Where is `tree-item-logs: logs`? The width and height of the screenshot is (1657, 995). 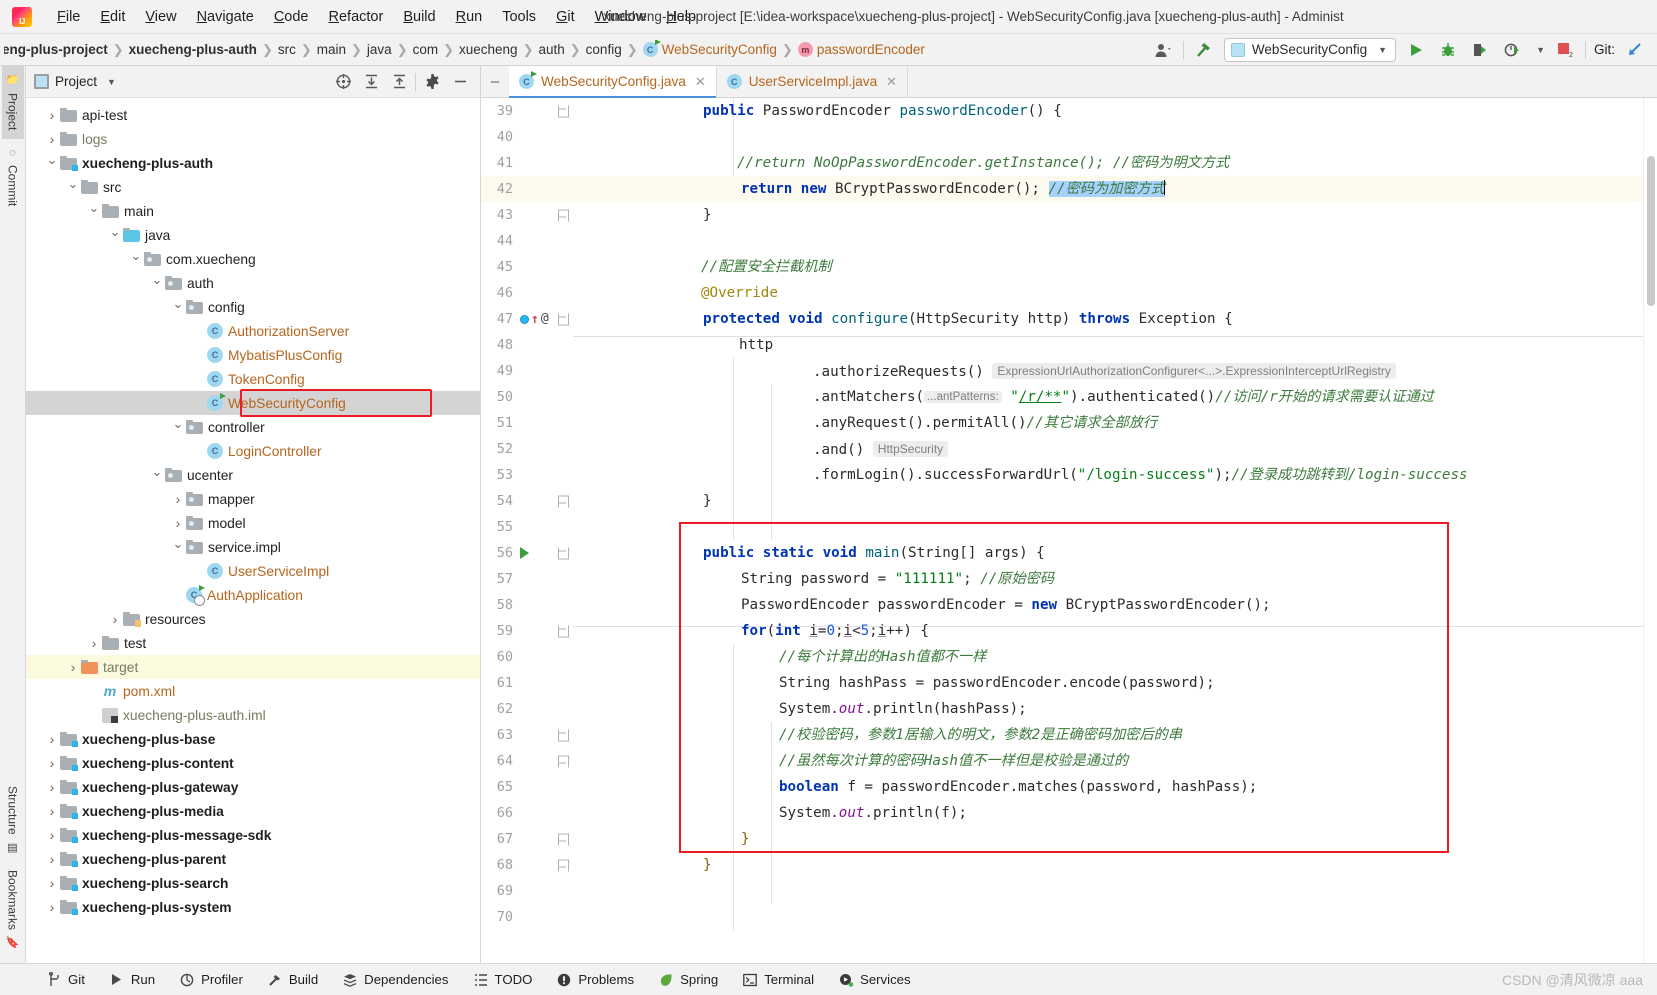 tree-item-logs: logs is located at coordinates (253, 139).